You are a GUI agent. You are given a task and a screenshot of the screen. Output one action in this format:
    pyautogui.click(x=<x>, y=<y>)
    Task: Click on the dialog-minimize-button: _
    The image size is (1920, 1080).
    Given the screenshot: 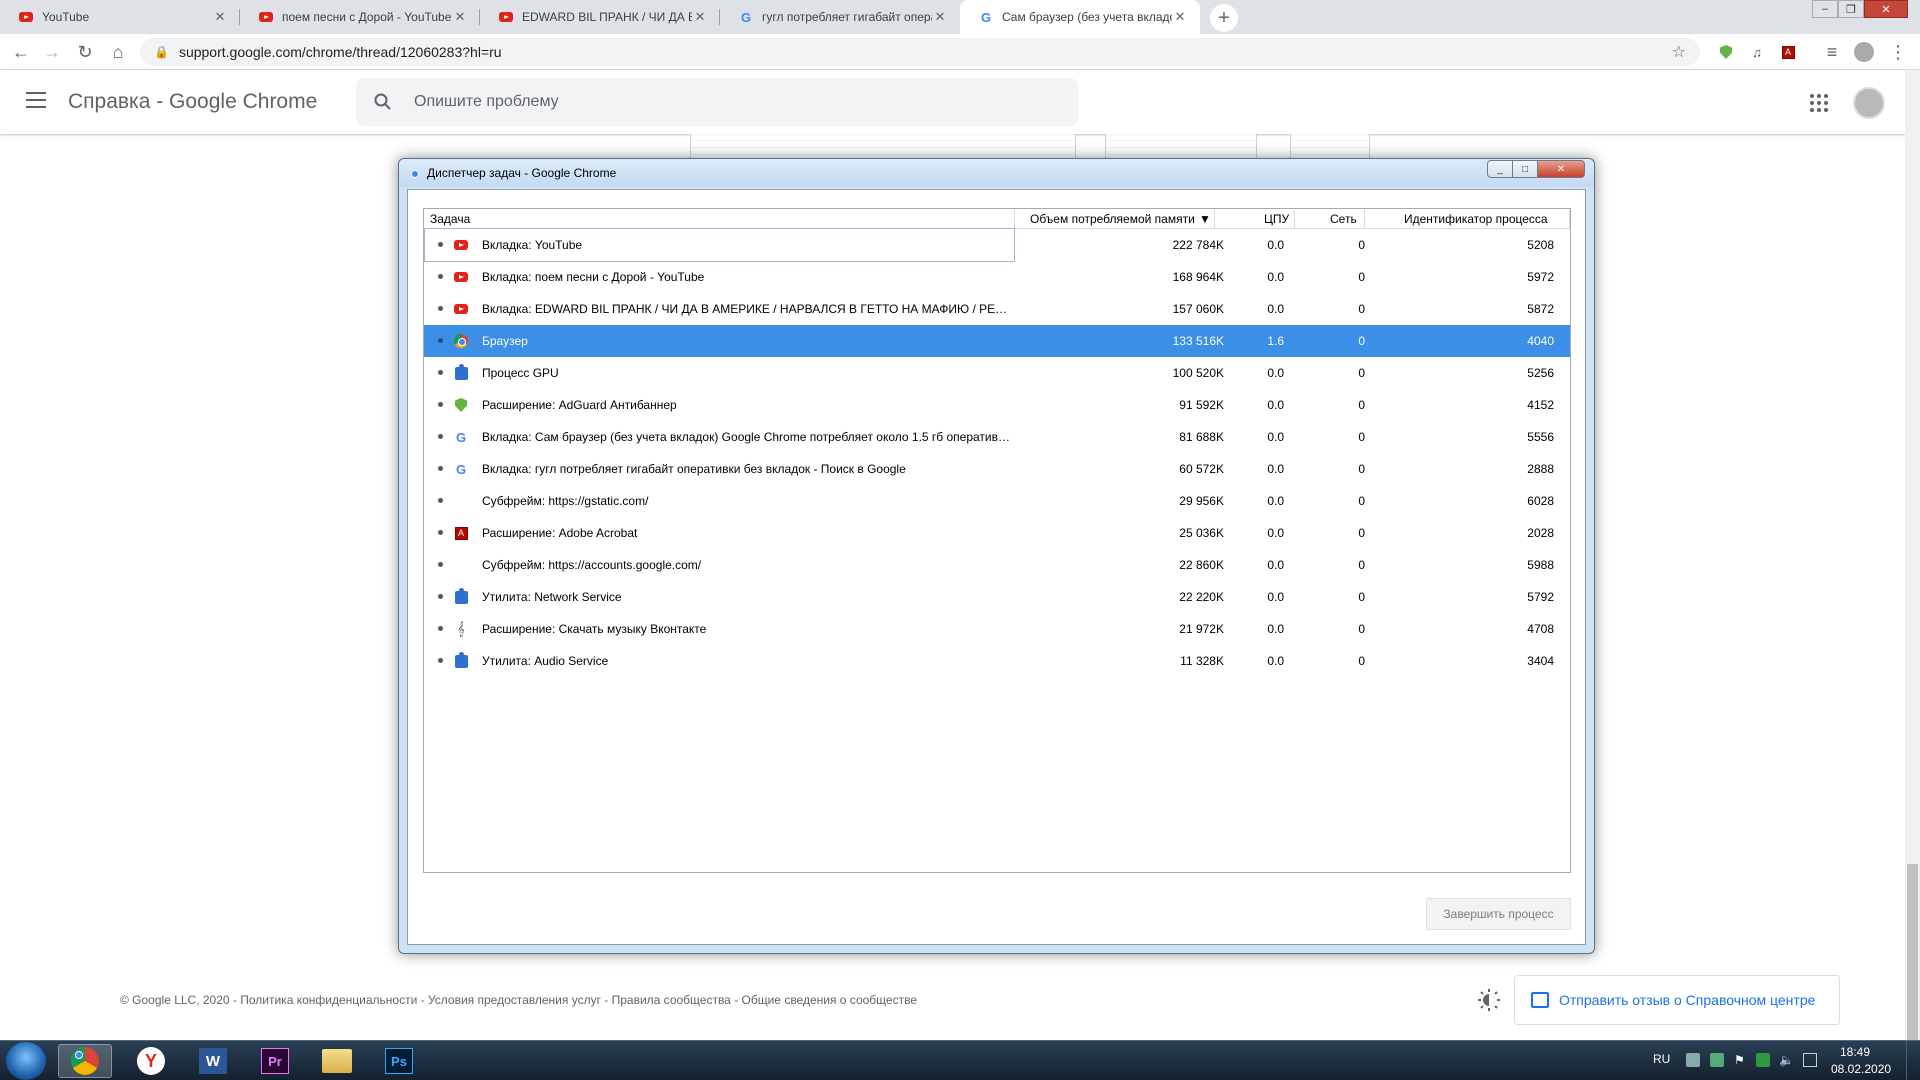 What is the action you would take?
    pyautogui.click(x=1500, y=169)
    